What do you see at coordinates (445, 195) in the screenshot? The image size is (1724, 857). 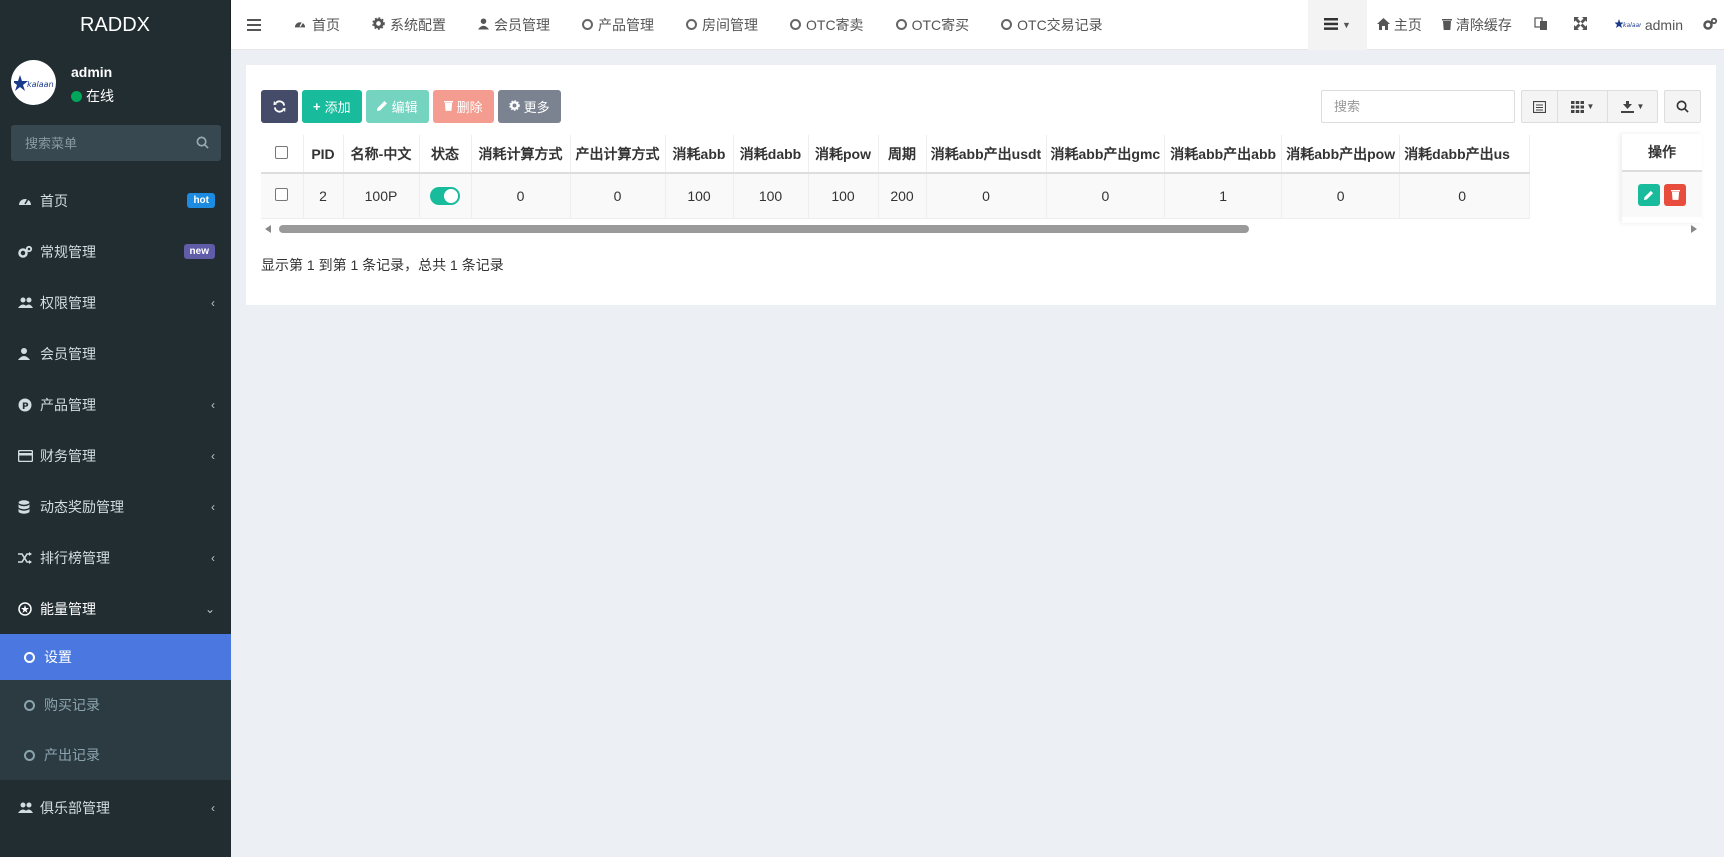 I see `status-toggle` at bounding box center [445, 195].